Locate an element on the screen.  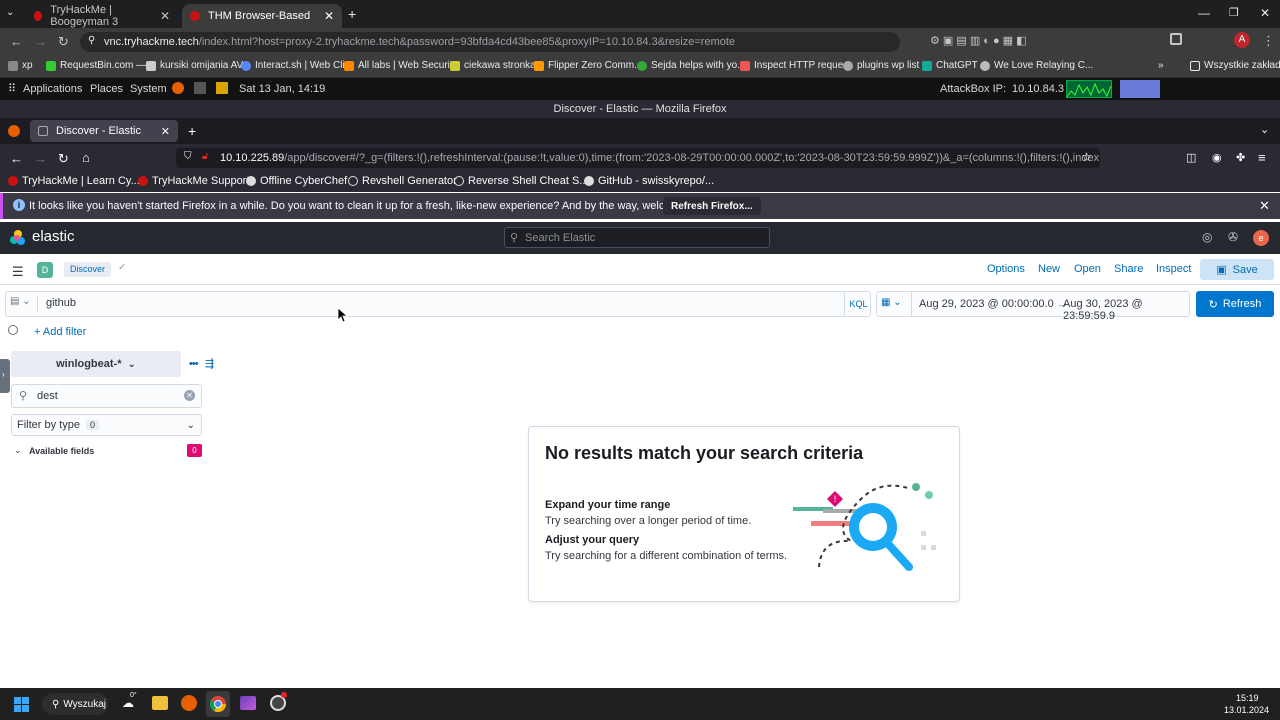
tab-search-icon: ⌄ is located at coordinates (10, 12).